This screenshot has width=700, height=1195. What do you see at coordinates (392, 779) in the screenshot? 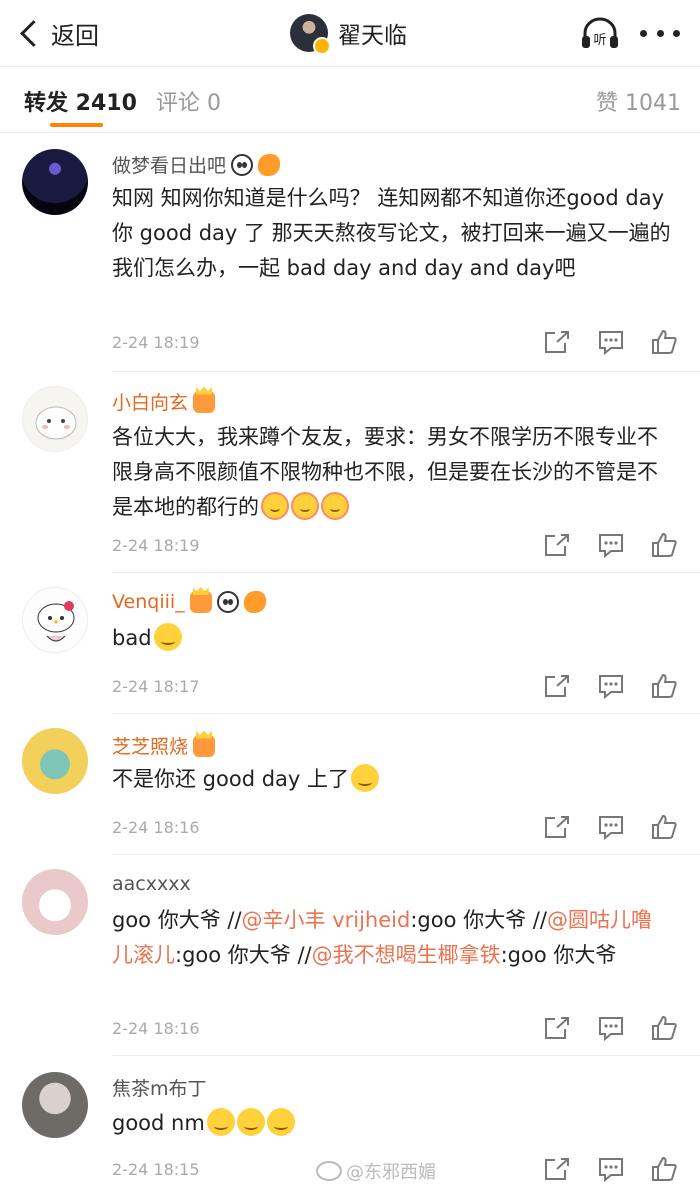
I see `comment-text: 不是你还 good day 上了` at bounding box center [392, 779].